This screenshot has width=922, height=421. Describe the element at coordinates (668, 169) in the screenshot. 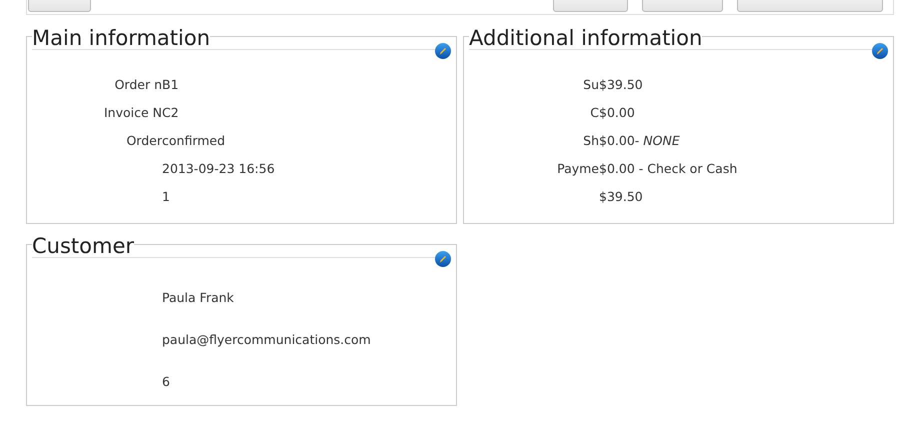

I see `field-value: $0.00 - Check or Cash` at that location.